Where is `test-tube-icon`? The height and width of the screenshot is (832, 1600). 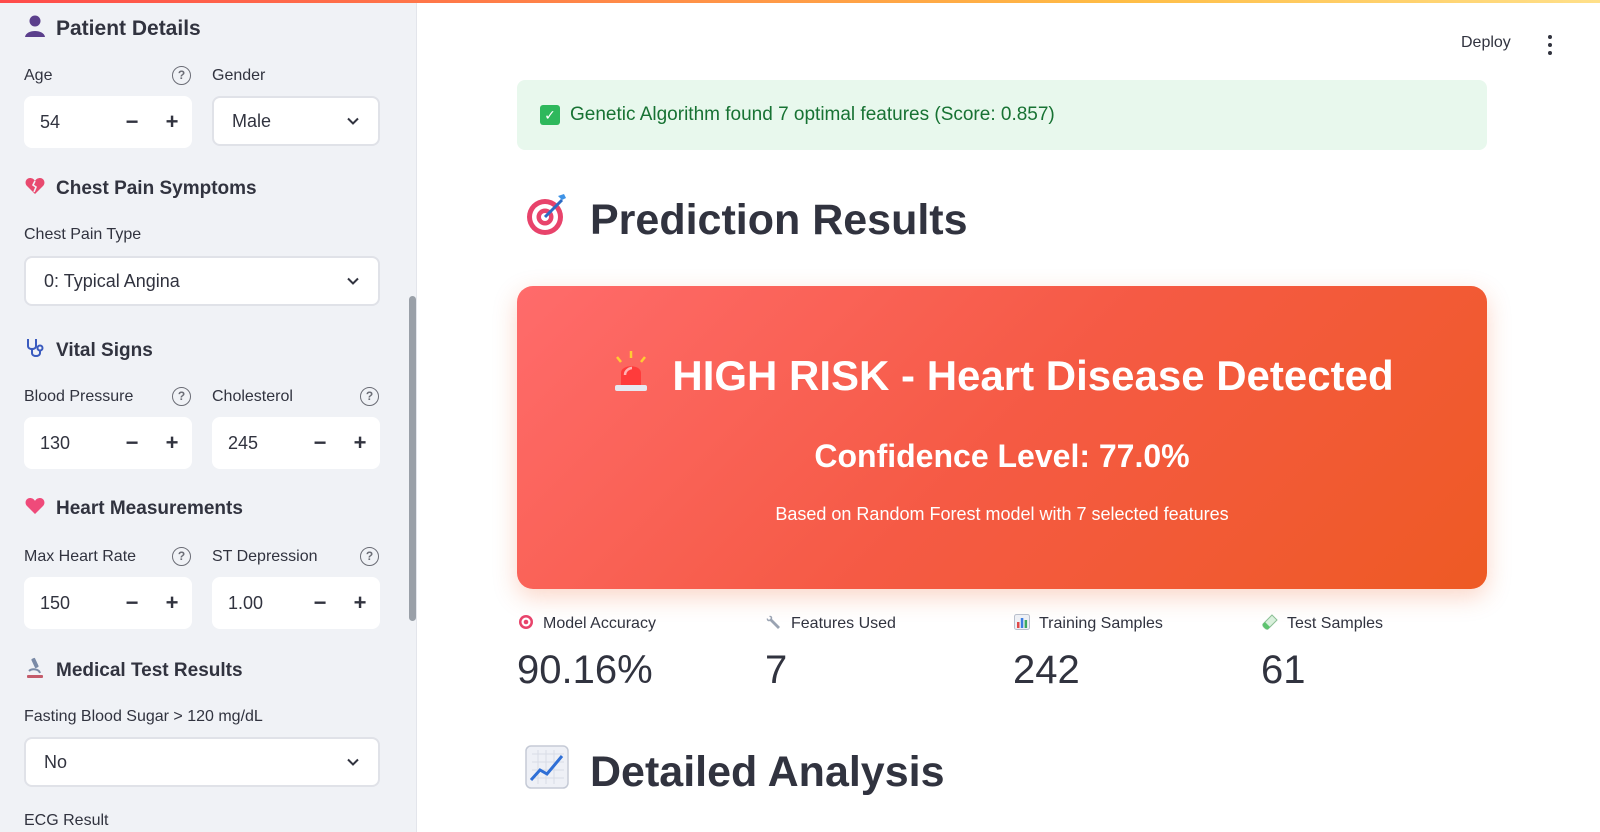 test-tube-icon is located at coordinates (1270, 624).